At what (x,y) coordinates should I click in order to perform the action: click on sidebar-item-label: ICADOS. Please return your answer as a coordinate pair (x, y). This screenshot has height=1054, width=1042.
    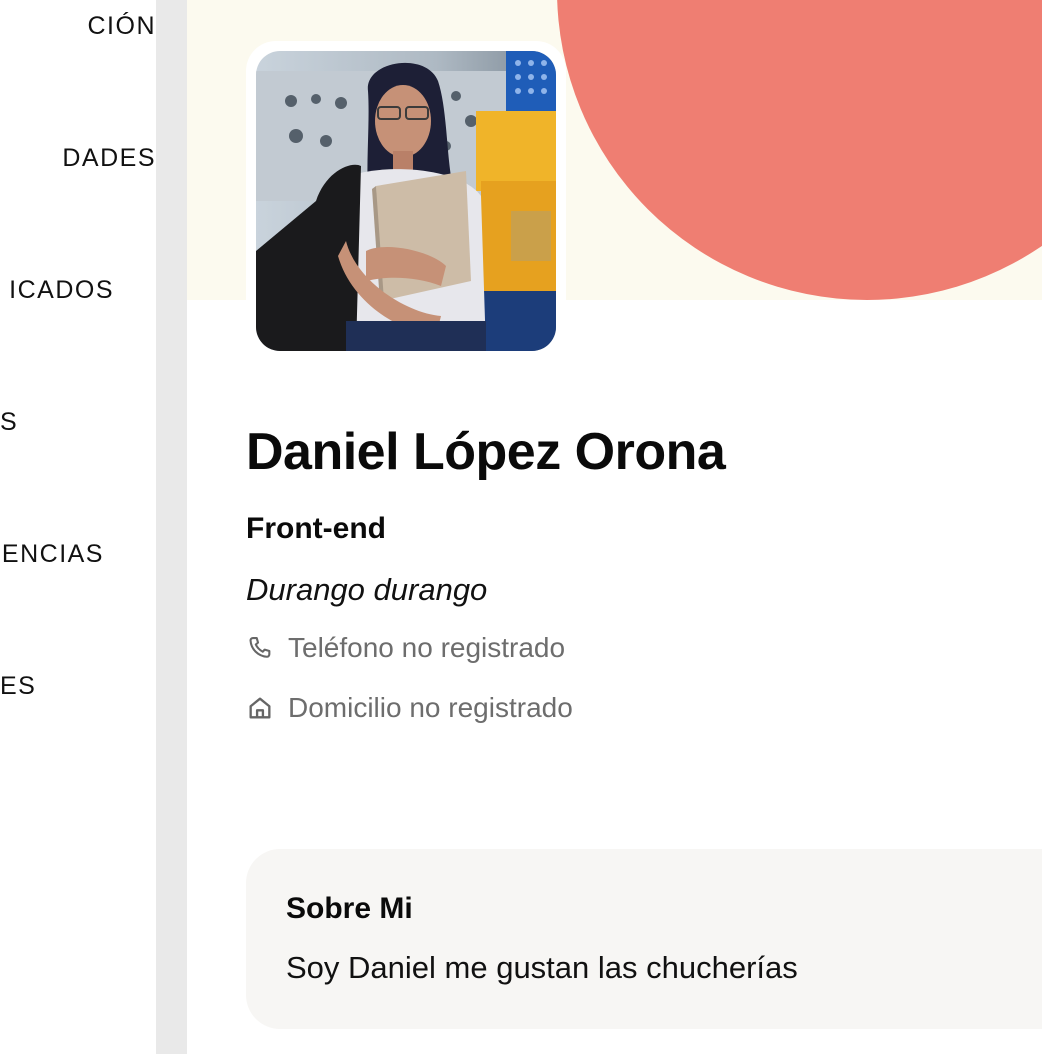
    Looking at the image, I should click on (61, 290).